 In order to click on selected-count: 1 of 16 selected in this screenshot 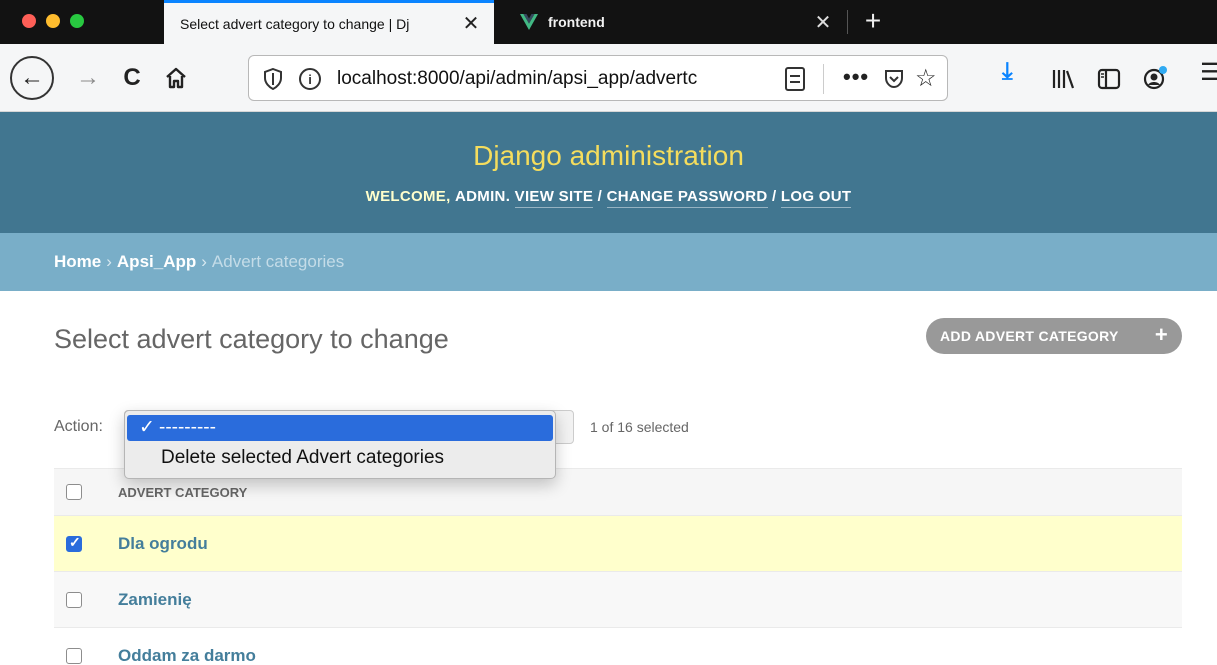, I will do `click(639, 427)`.